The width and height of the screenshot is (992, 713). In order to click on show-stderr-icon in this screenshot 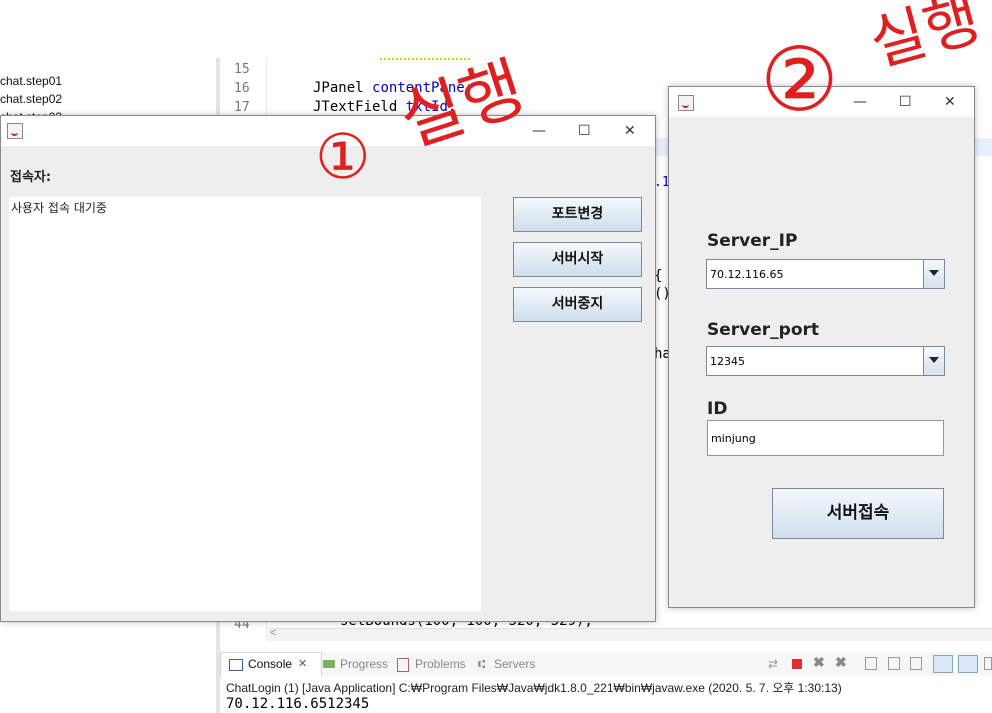, I will do `click(968, 664)`.